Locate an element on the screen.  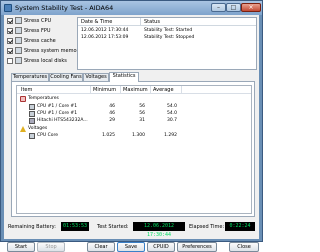
stress-memory-checkbox: Stress system memory is located at coordinates (47, 51).